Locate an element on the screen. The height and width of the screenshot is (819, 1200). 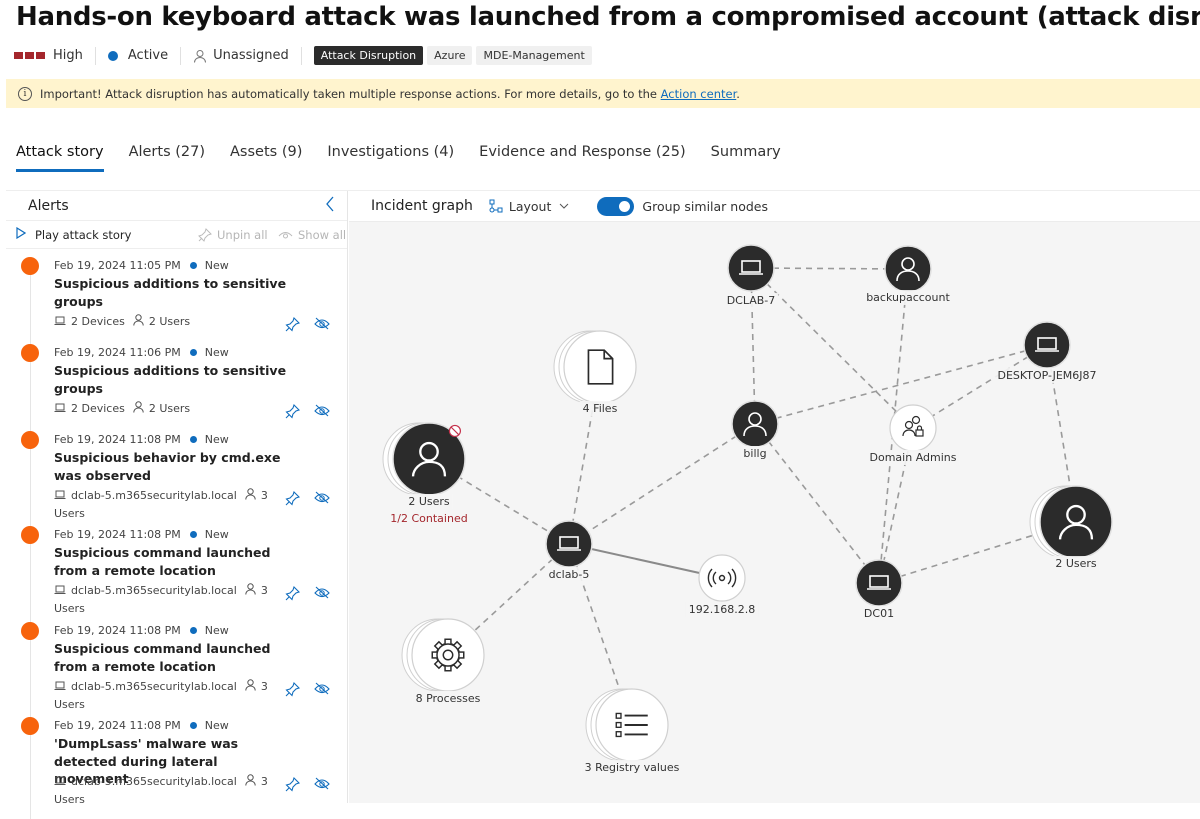
graph-node-reg is located at coordinates (627, 725).